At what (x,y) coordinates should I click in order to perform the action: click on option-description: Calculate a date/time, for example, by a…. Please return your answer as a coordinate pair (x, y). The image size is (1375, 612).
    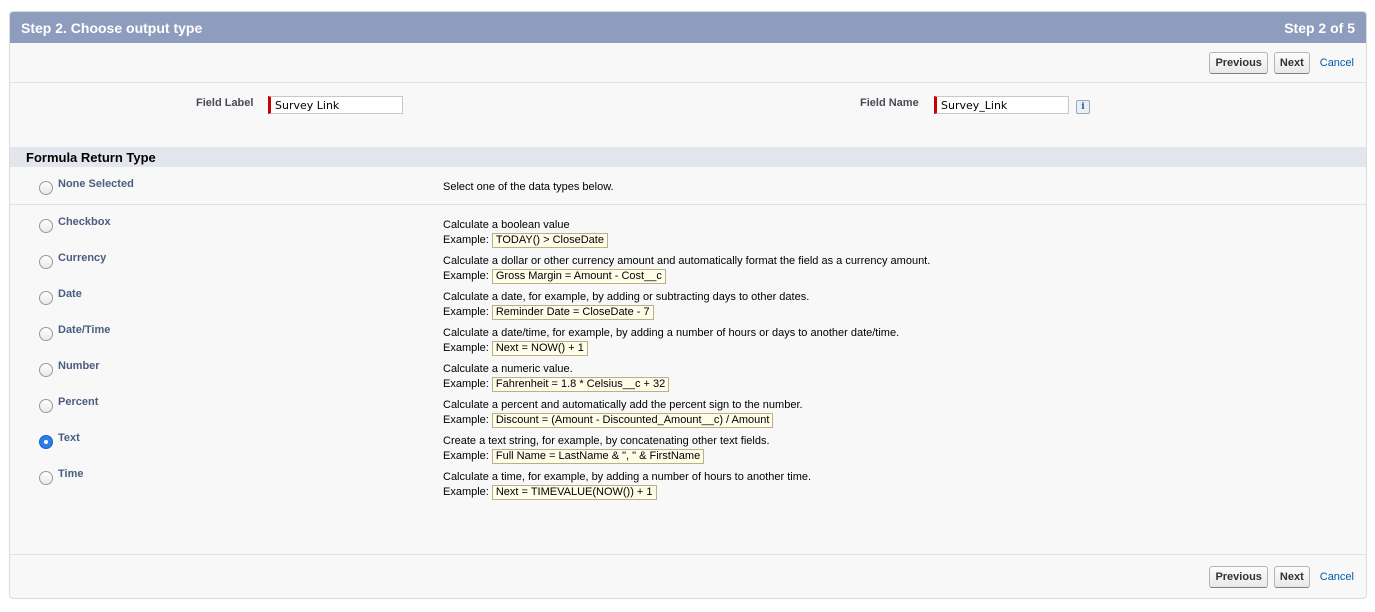
    Looking at the image, I should click on (671, 333).